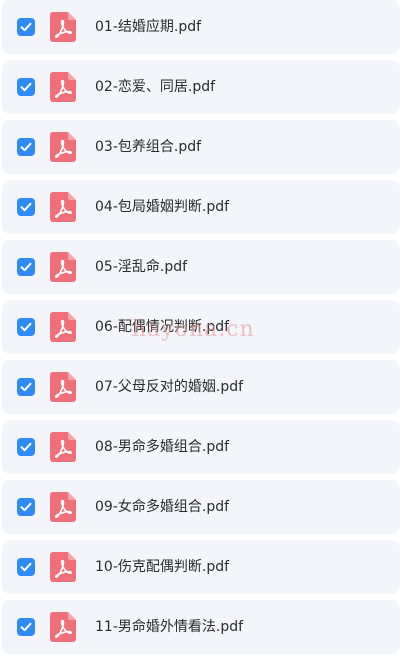 The height and width of the screenshot is (664, 402). I want to click on file-name: 09-女命多婚组合.pdf, so click(162, 507).